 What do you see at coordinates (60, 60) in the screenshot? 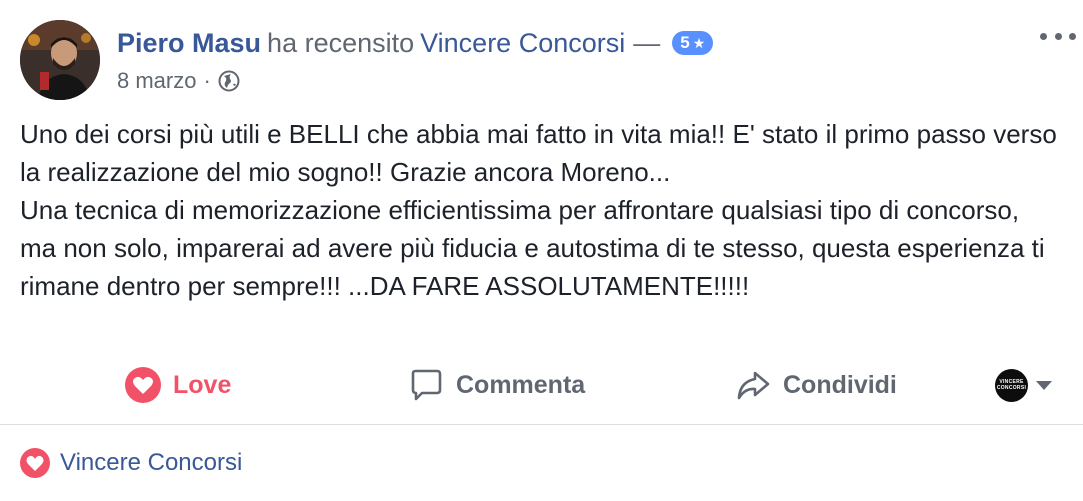
I see `author-avatar` at bounding box center [60, 60].